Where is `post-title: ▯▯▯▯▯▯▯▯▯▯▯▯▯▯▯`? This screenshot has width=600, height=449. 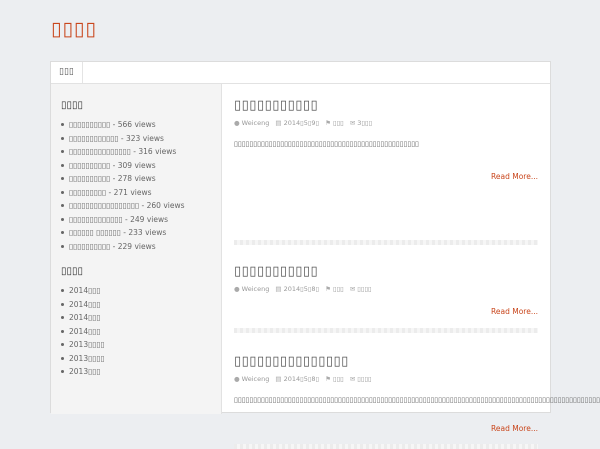 post-title: ▯▯▯▯▯▯▯▯▯▯▯▯▯▯▯ is located at coordinates (386, 361).